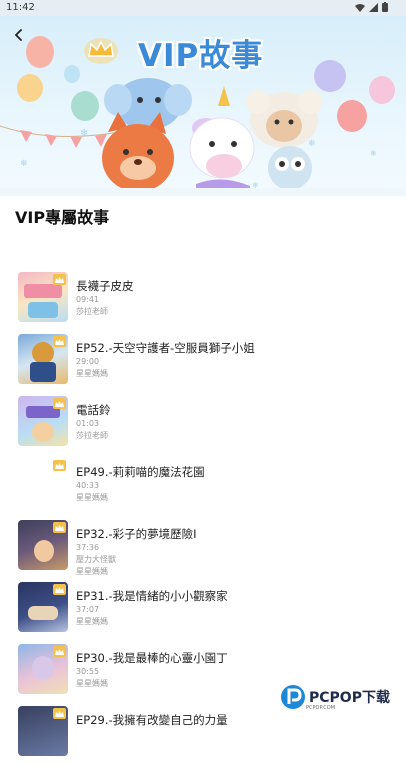  I want to click on story-info: 電話鈴 01:03 莎拉老師, so click(93, 422).